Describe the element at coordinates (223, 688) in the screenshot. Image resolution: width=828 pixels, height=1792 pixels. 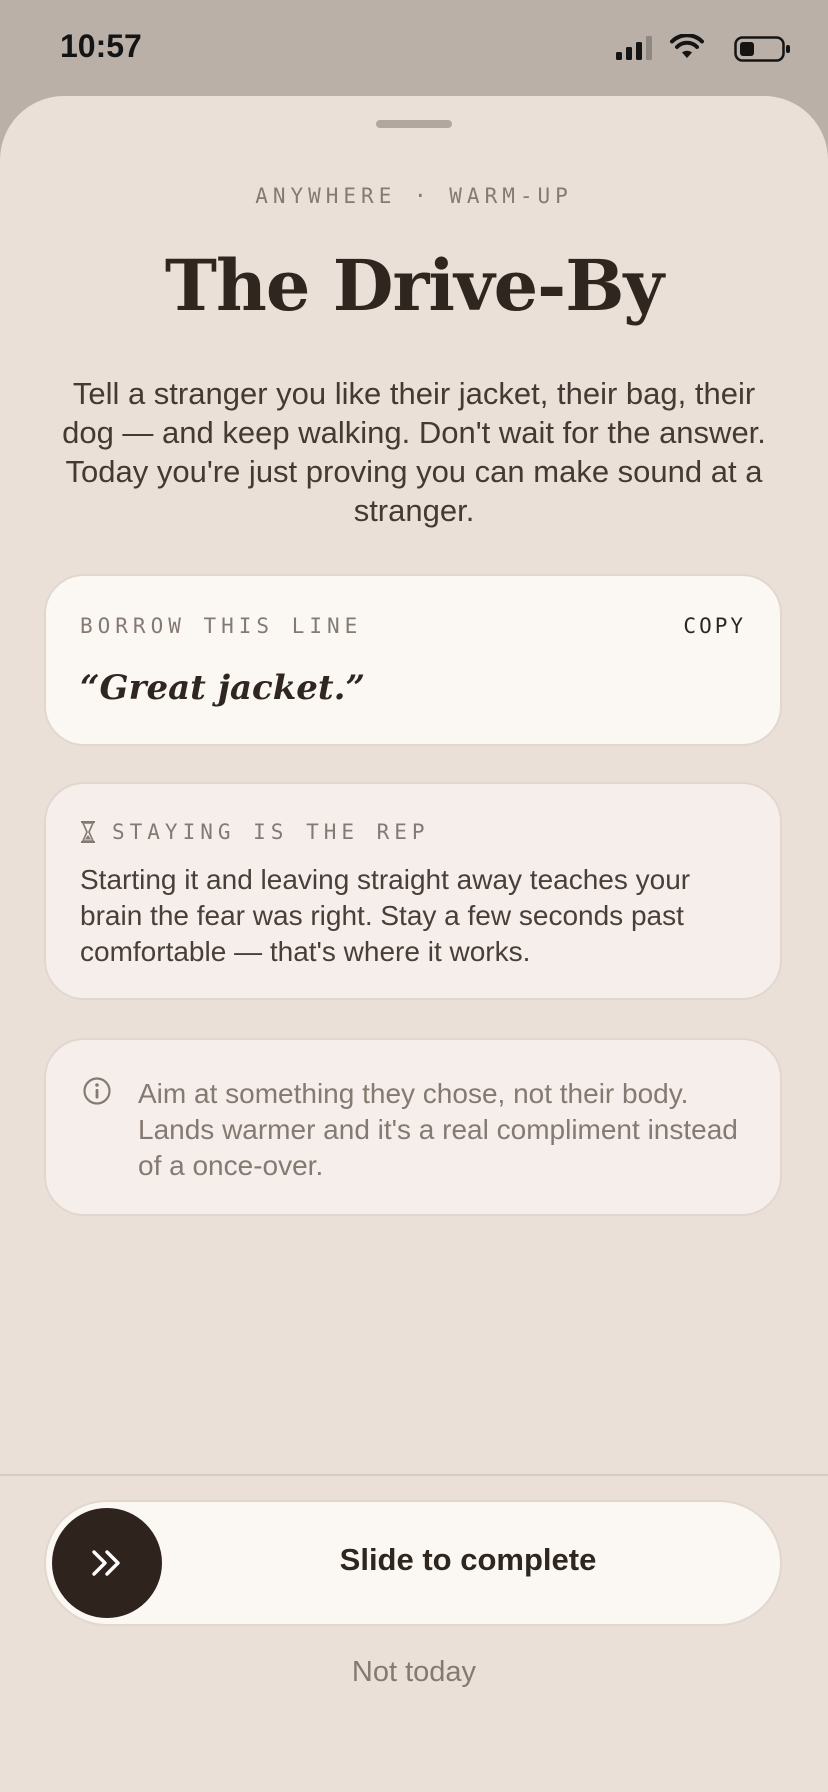
I see `borrow-line-quote: “Great jacket.”` at that location.